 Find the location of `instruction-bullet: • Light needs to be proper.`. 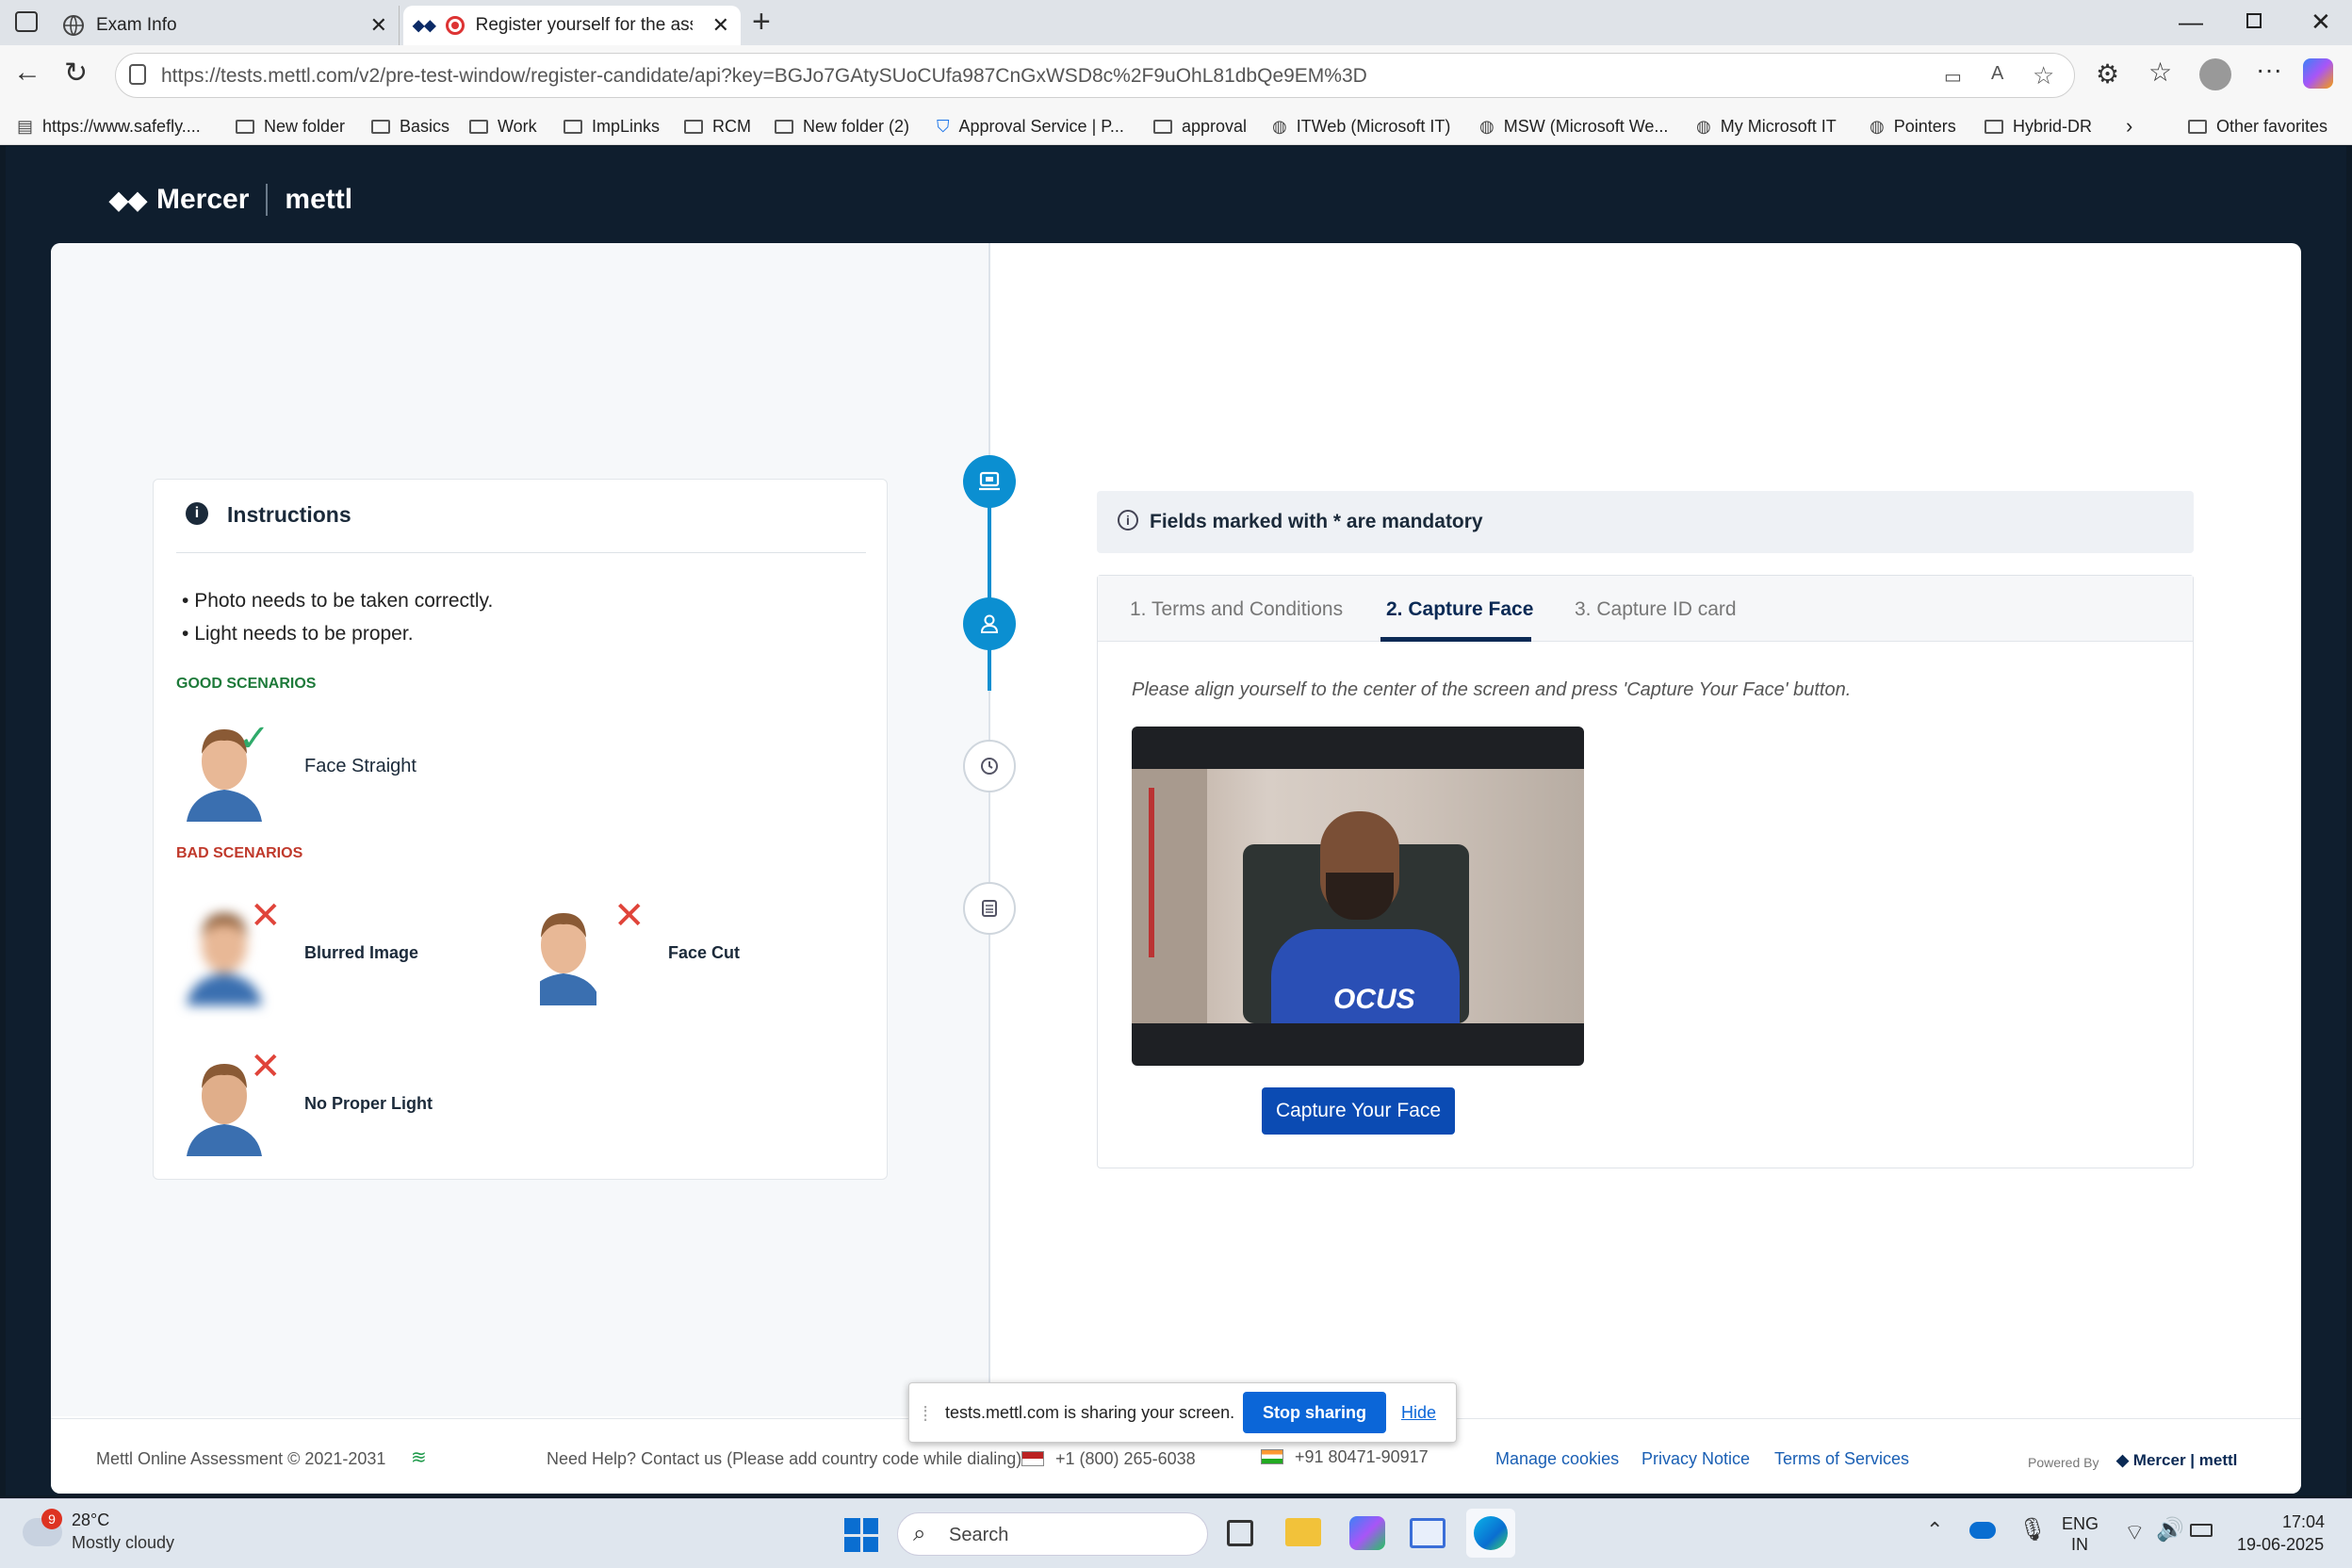

instruction-bullet: • Light needs to be proper. is located at coordinates (298, 634).